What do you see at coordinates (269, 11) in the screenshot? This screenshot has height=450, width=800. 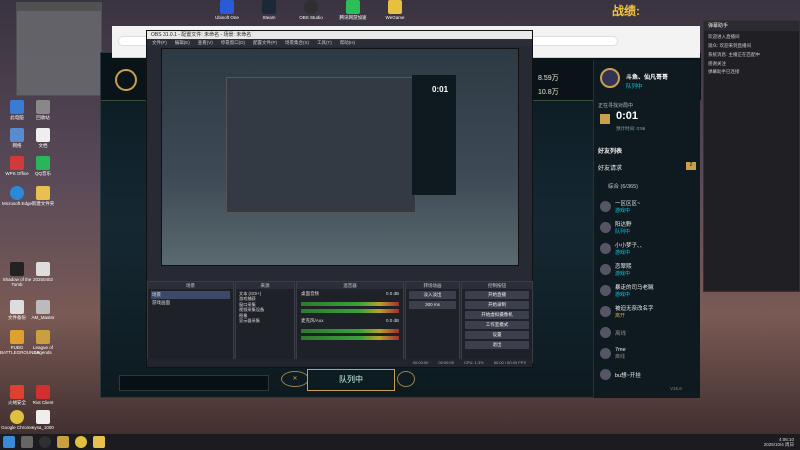 I see `steam-shortcut: Steam` at bounding box center [269, 11].